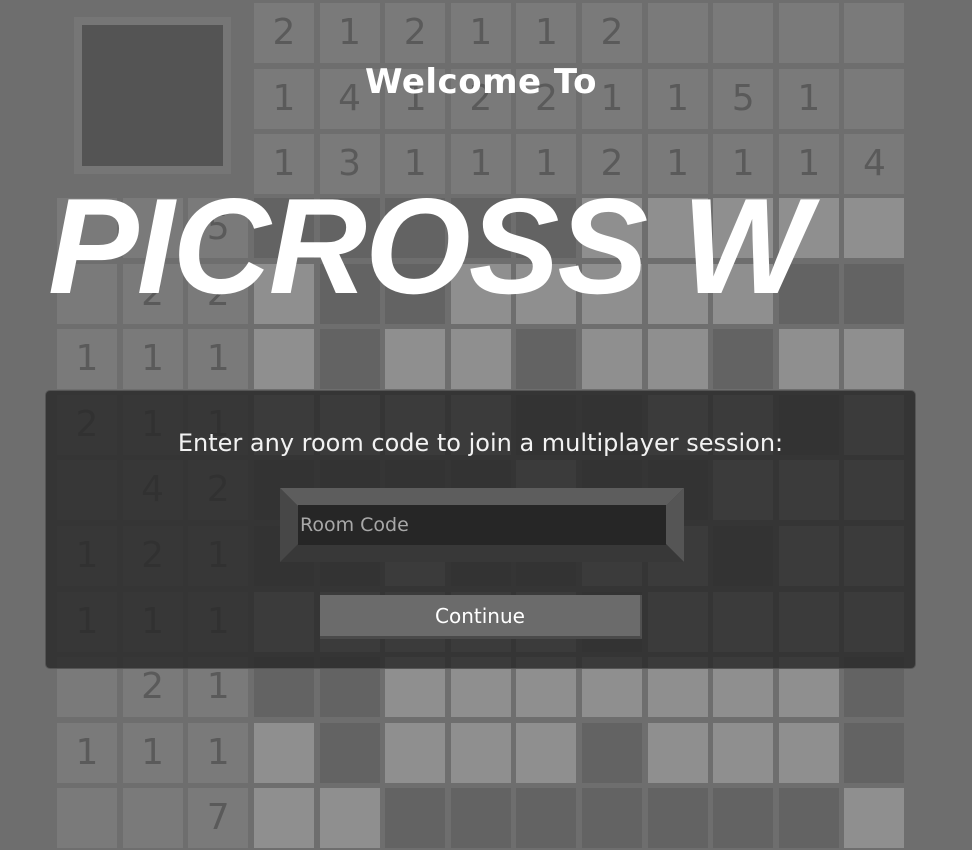  I want to click on continue-button: Continue, so click(481, 617).